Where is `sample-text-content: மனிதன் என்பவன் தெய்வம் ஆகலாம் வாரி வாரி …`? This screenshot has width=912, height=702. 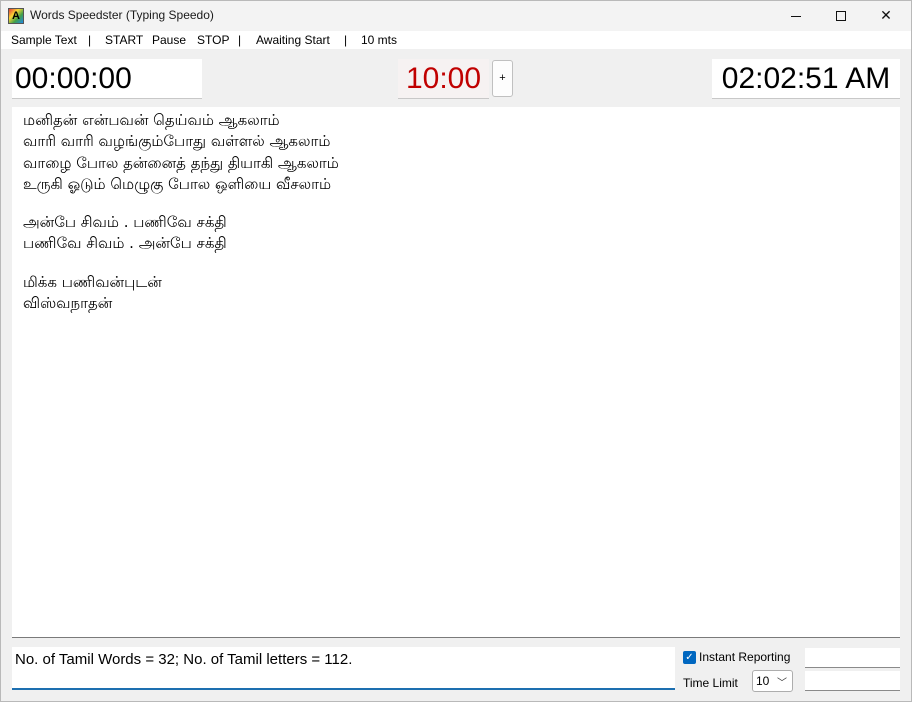 sample-text-content: மனிதன் என்பவன் தெய்வம் ஆகலாம் வாரி வாரி … is located at coordinates (181, 212).